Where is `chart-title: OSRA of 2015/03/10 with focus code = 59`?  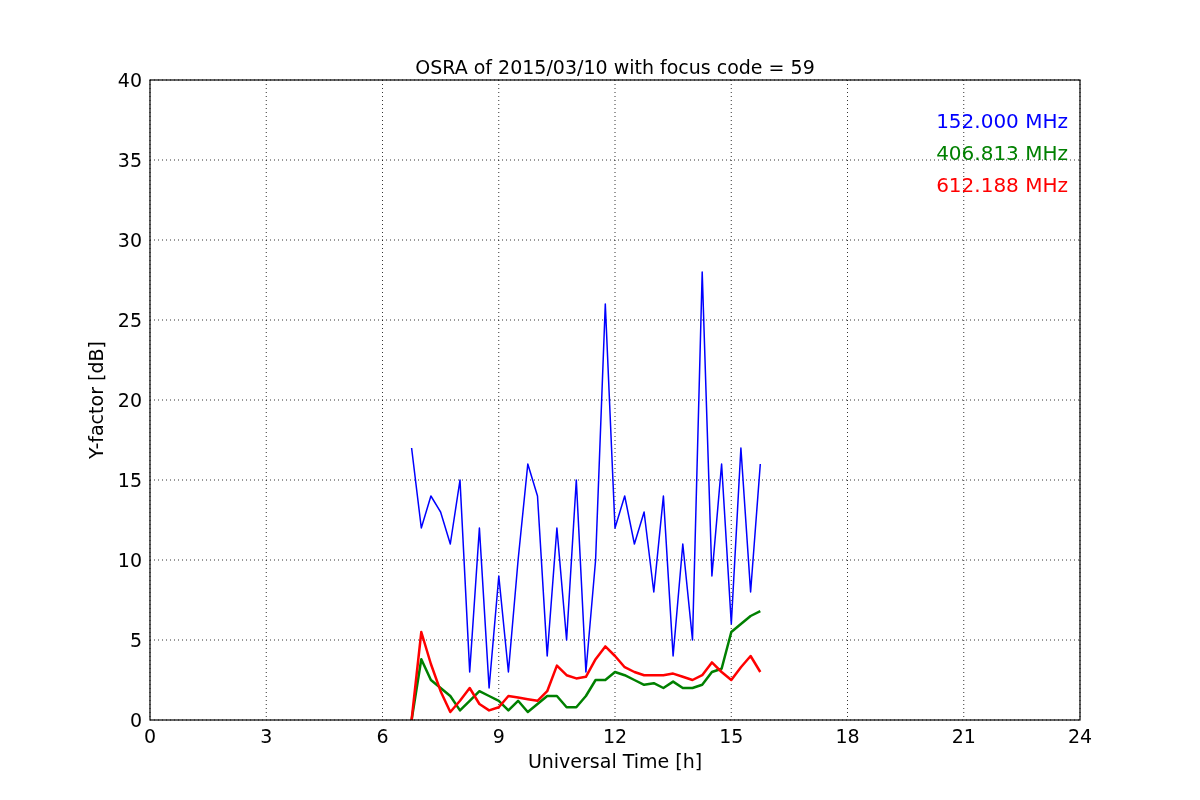
chart-title: OSRA of 2015/03/10 with focus code = 59 is located at coordinates (615, 67).